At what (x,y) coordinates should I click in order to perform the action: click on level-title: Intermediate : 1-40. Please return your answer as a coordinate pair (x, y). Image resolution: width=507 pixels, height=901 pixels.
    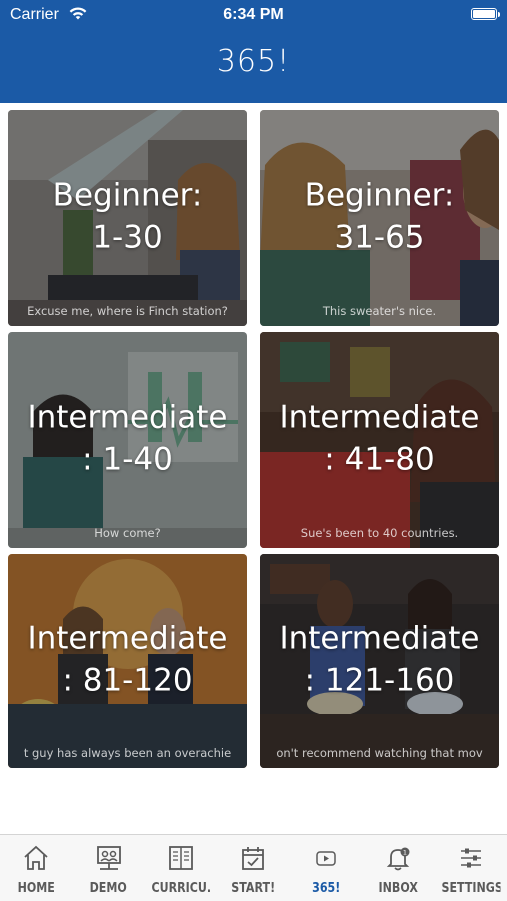
    Looking at the image, I should click on (127, 438).